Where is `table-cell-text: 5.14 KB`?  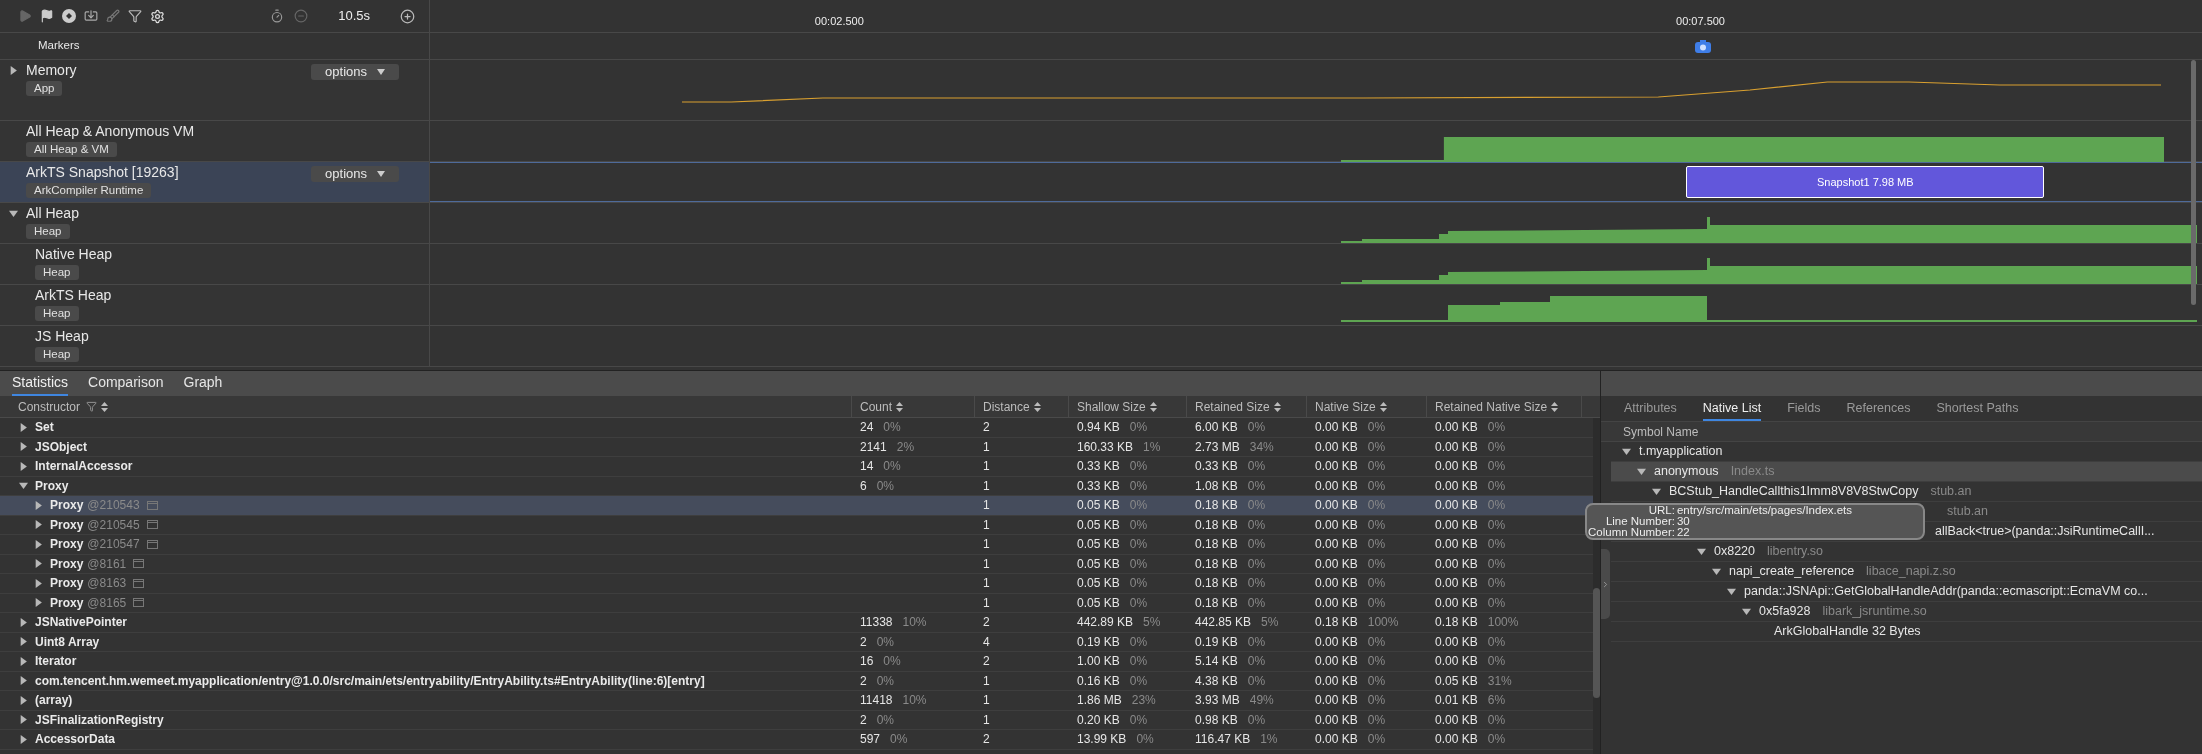
table-cell-text: 5.14 KB is located at coordinates (1216, 662).